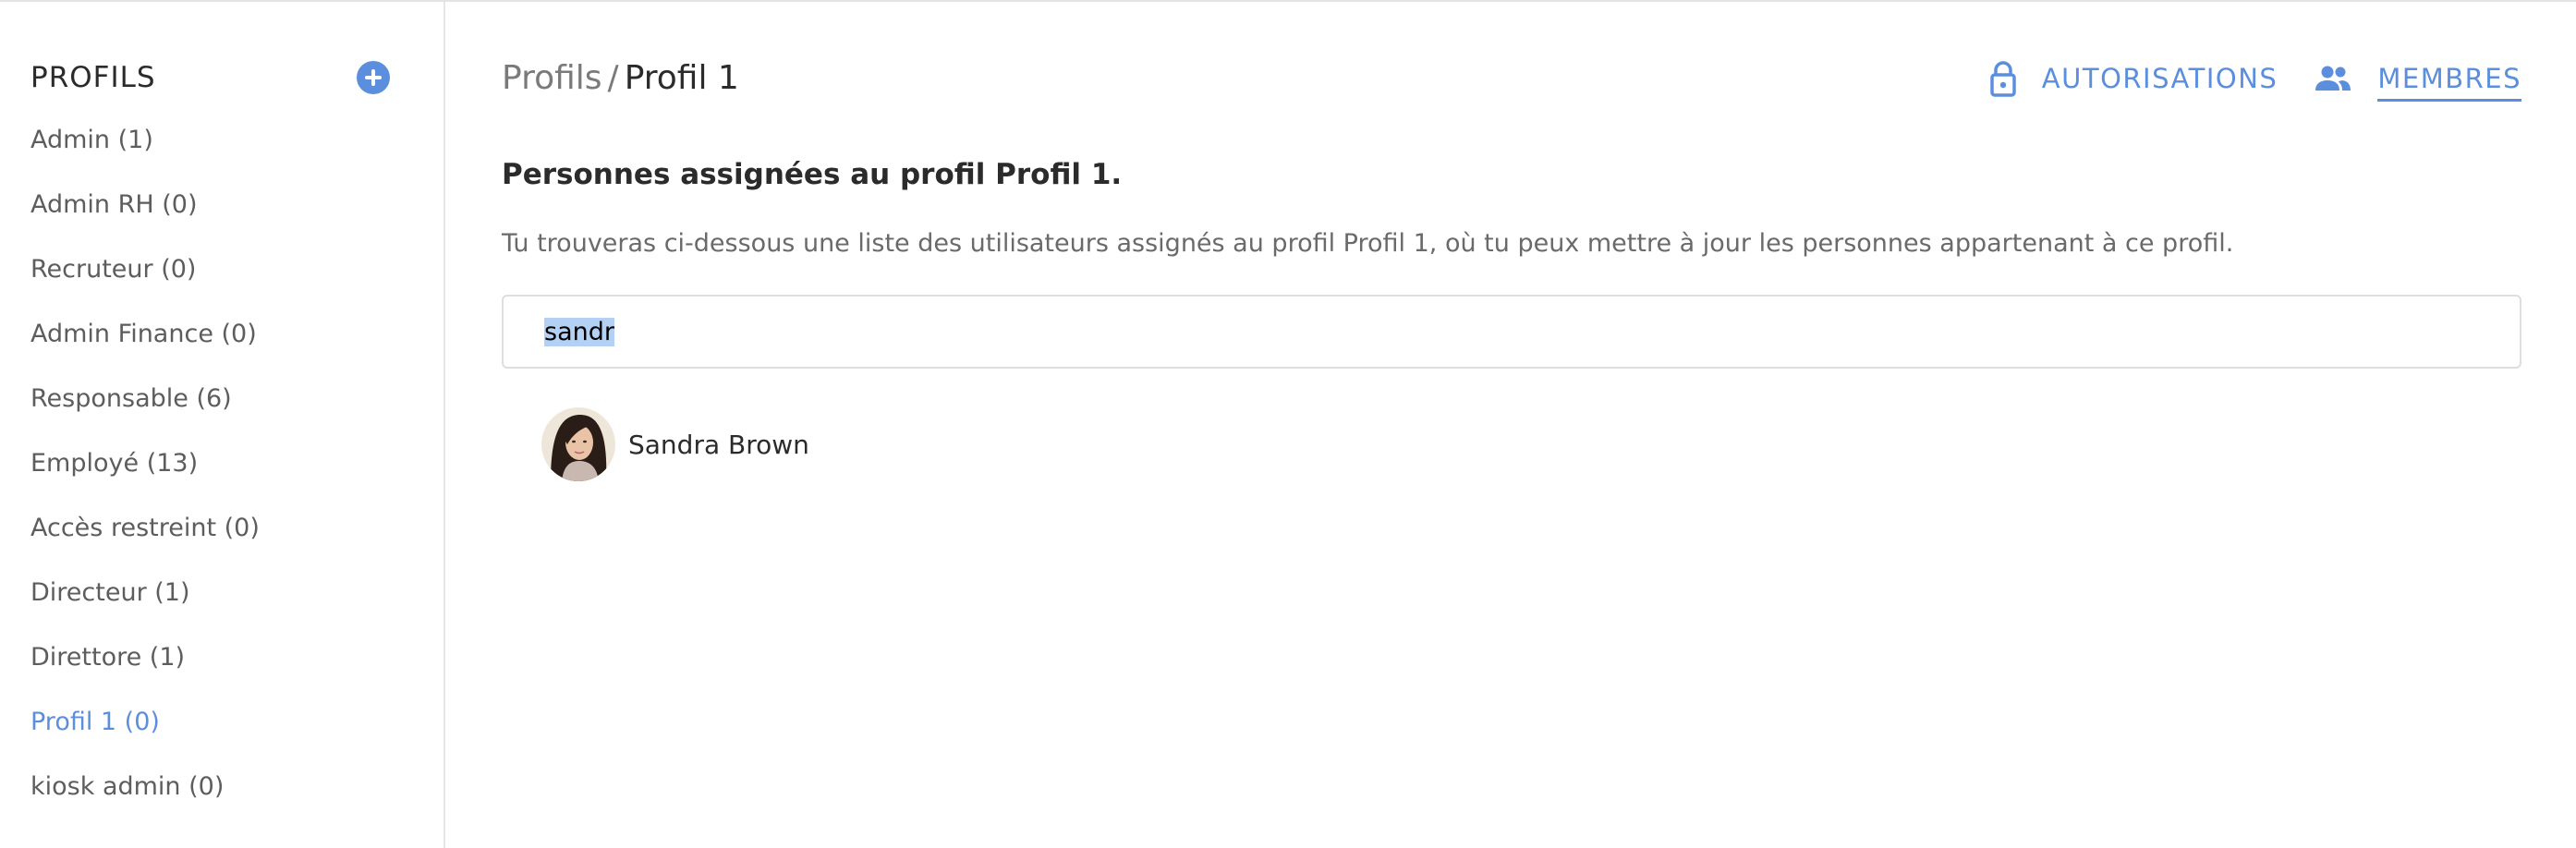  I want to click on section-title: Personnes assignées au profil Profil 1., so click(812, 174).